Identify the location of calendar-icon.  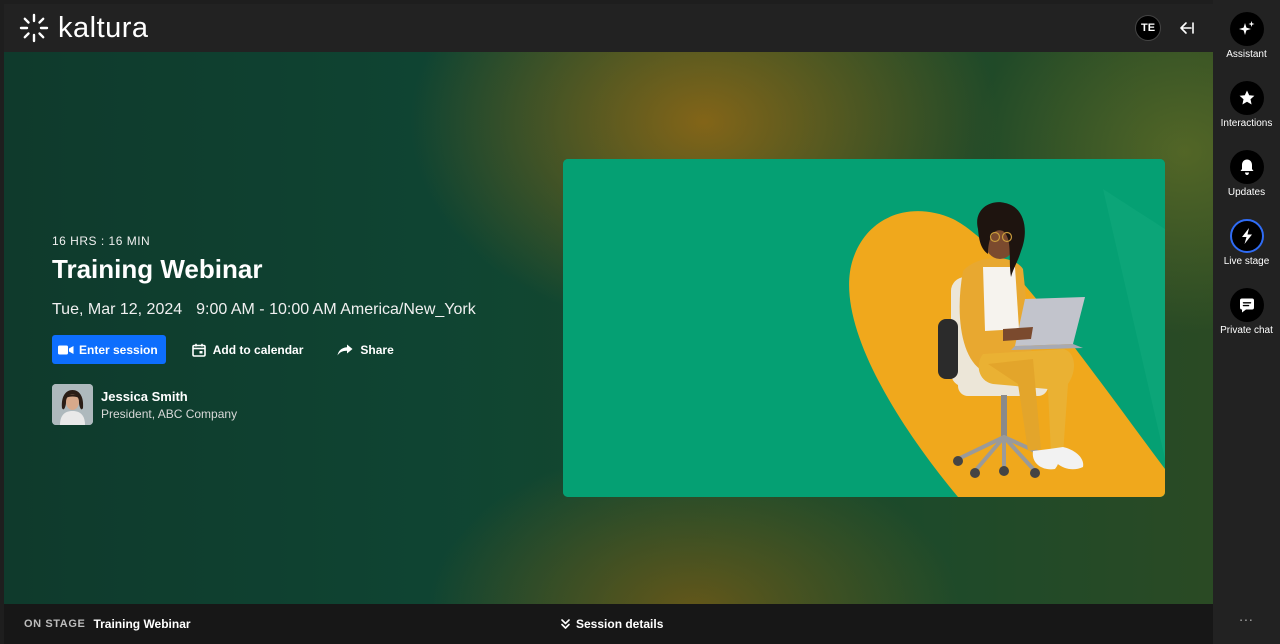
(198, 350).